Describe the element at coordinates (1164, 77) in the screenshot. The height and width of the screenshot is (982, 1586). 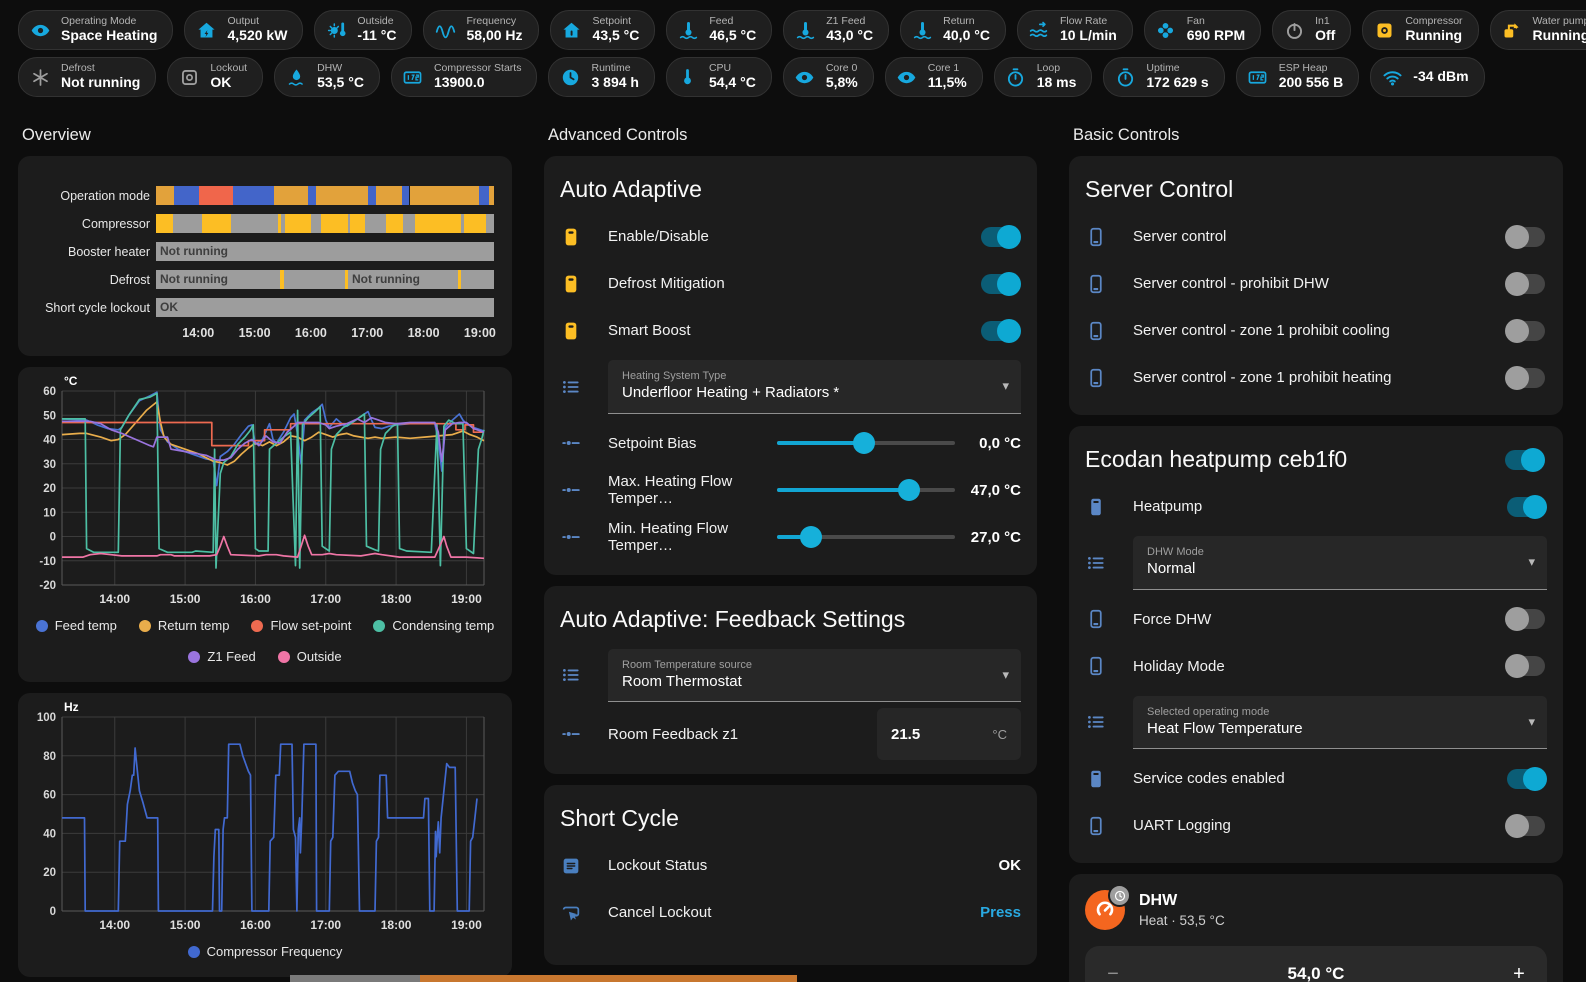
I see `status-chip-uptime: Uptime 172 629 s` at that location.